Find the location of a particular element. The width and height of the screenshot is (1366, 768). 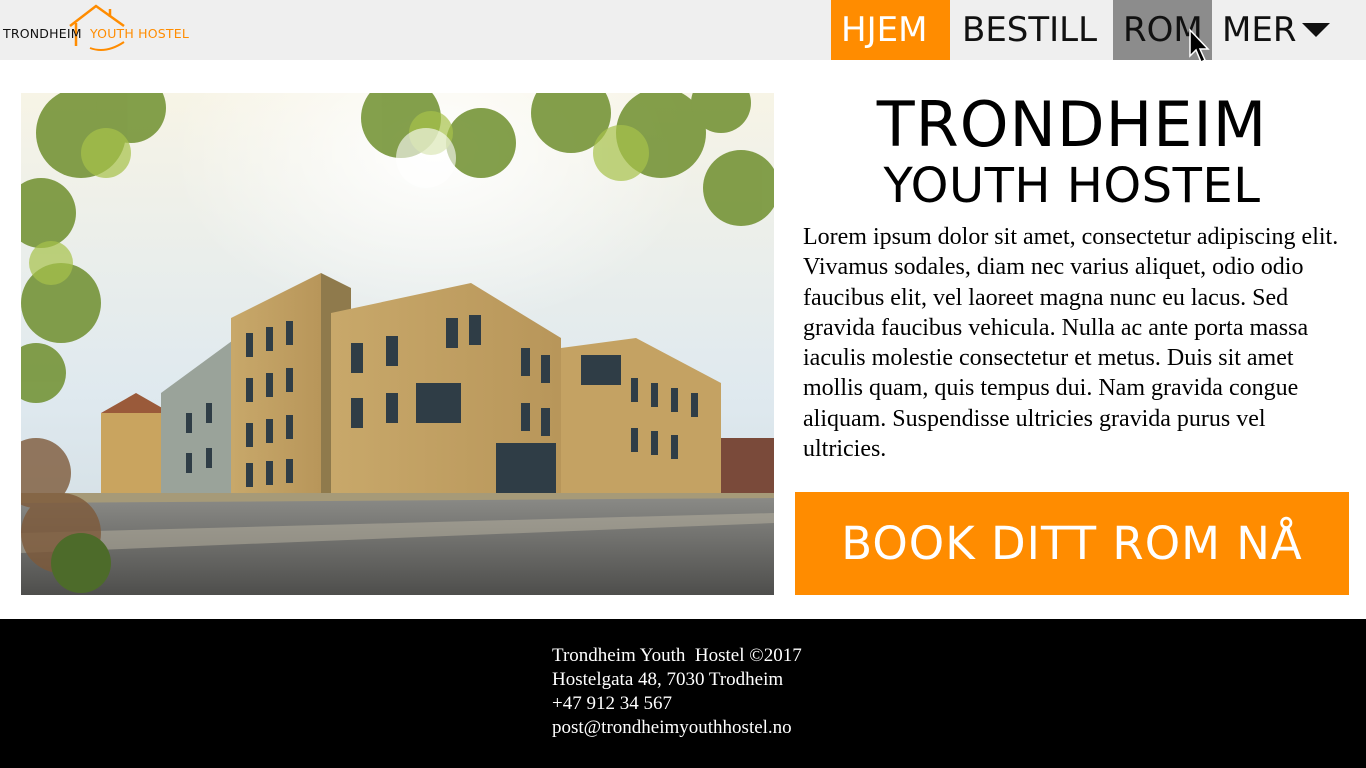

footer-phone: +47 912 34 567 is located at coordinates (612, 703).